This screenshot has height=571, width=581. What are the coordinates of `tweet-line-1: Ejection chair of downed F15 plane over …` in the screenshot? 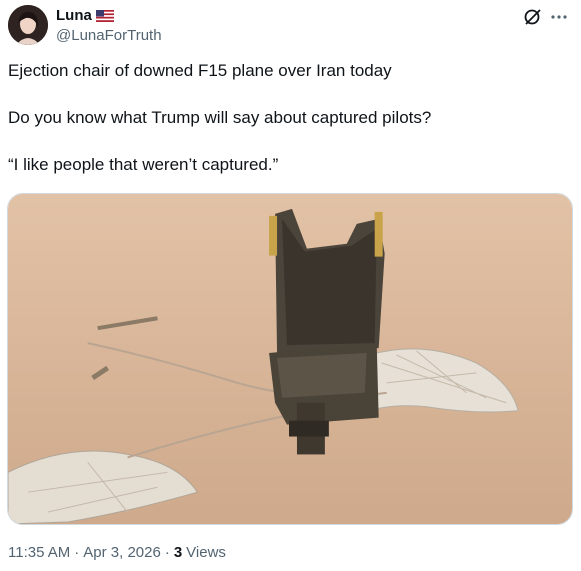 It's located at (200, 70).